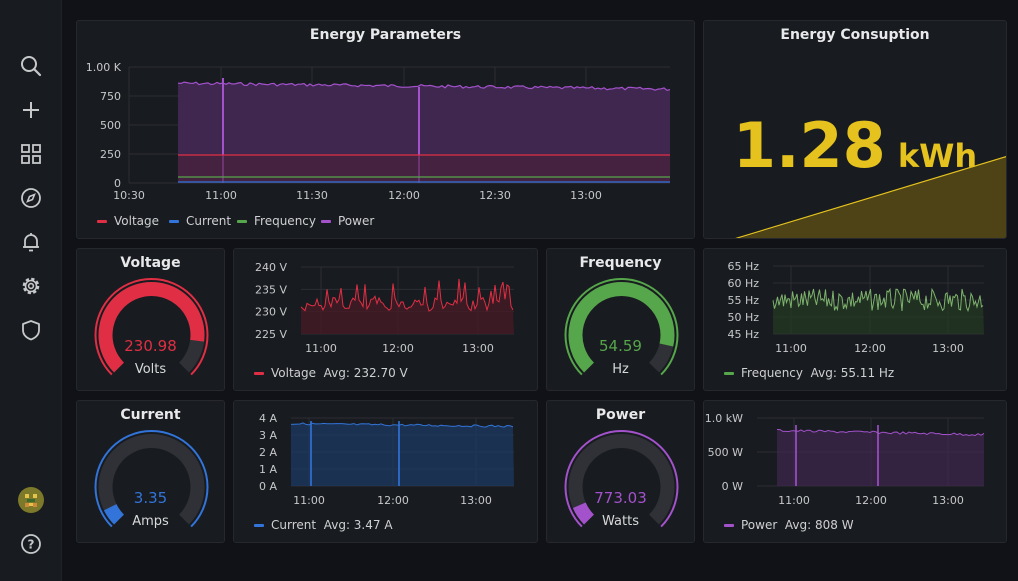 This screenshot has width=1018, height=581. What do you see at coordinates (271, 312) in the screenshot?
I see `y-tick-label: 230 V` at bounding box center [271, 312].